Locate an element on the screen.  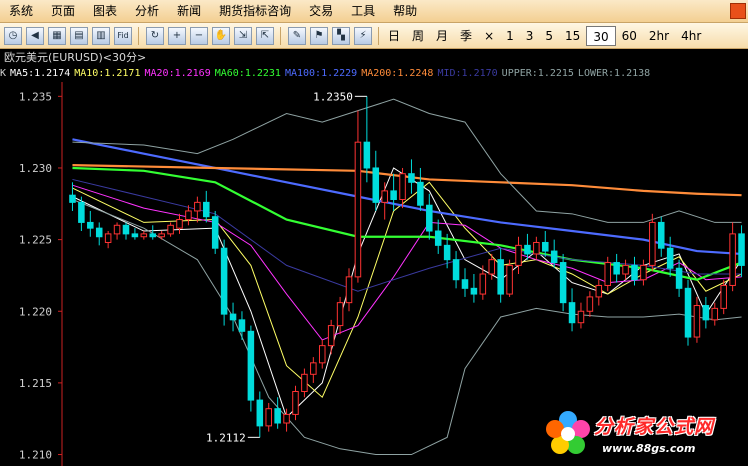
chart-title: 欧元美元(EURUSD)<30分> is located at coordinates (374, 57).